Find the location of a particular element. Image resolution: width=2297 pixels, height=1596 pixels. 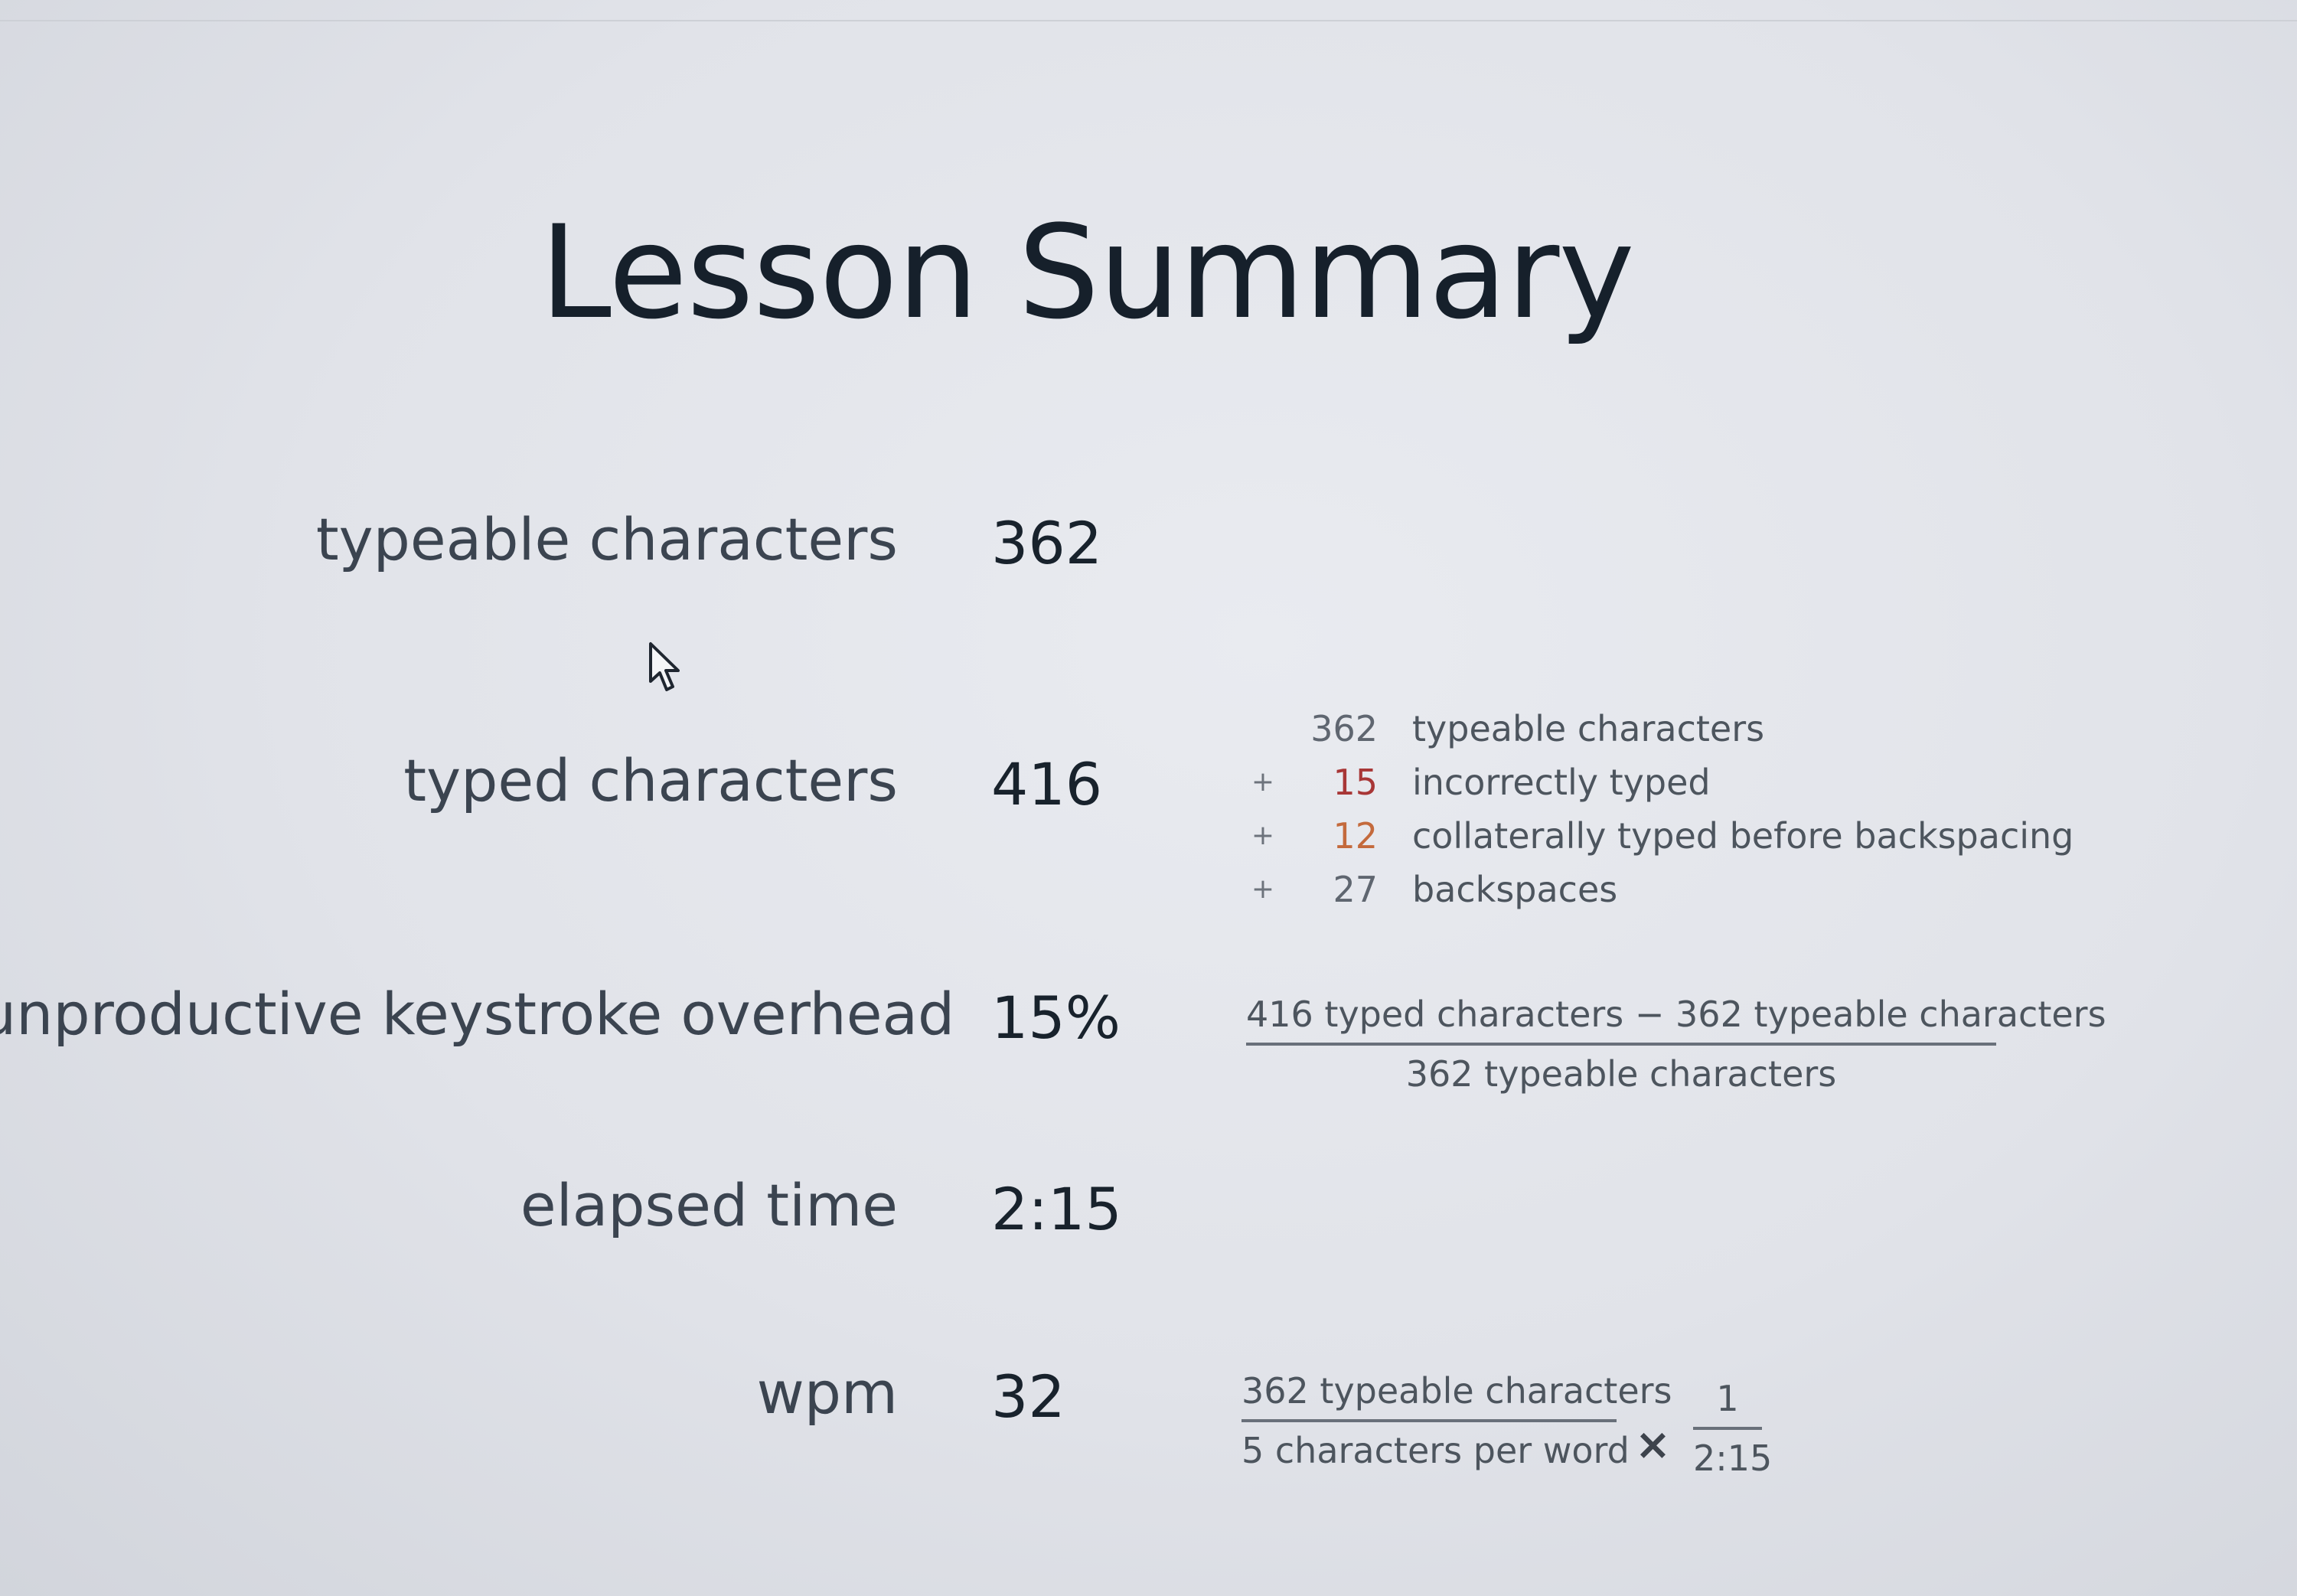

breakdown-label: backspaces is located at coordinates (1515, 890).